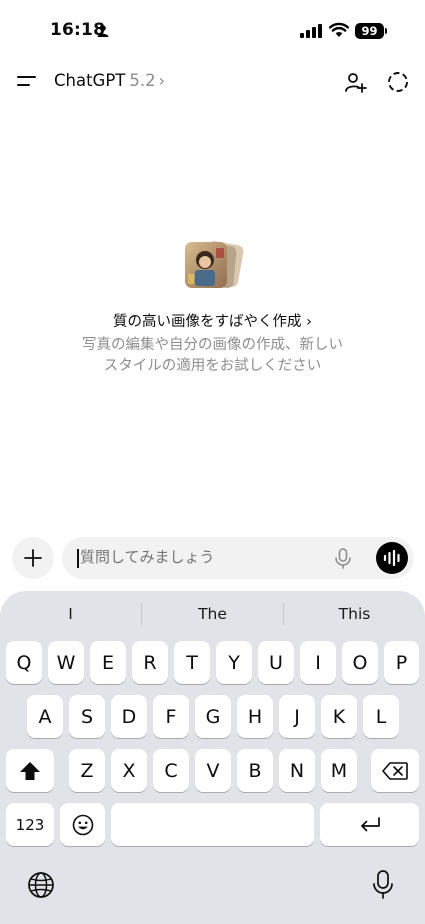 Image resolution: width=425 pixels, height=924 pixels. I want to click on key: Q, so click(24, 662).